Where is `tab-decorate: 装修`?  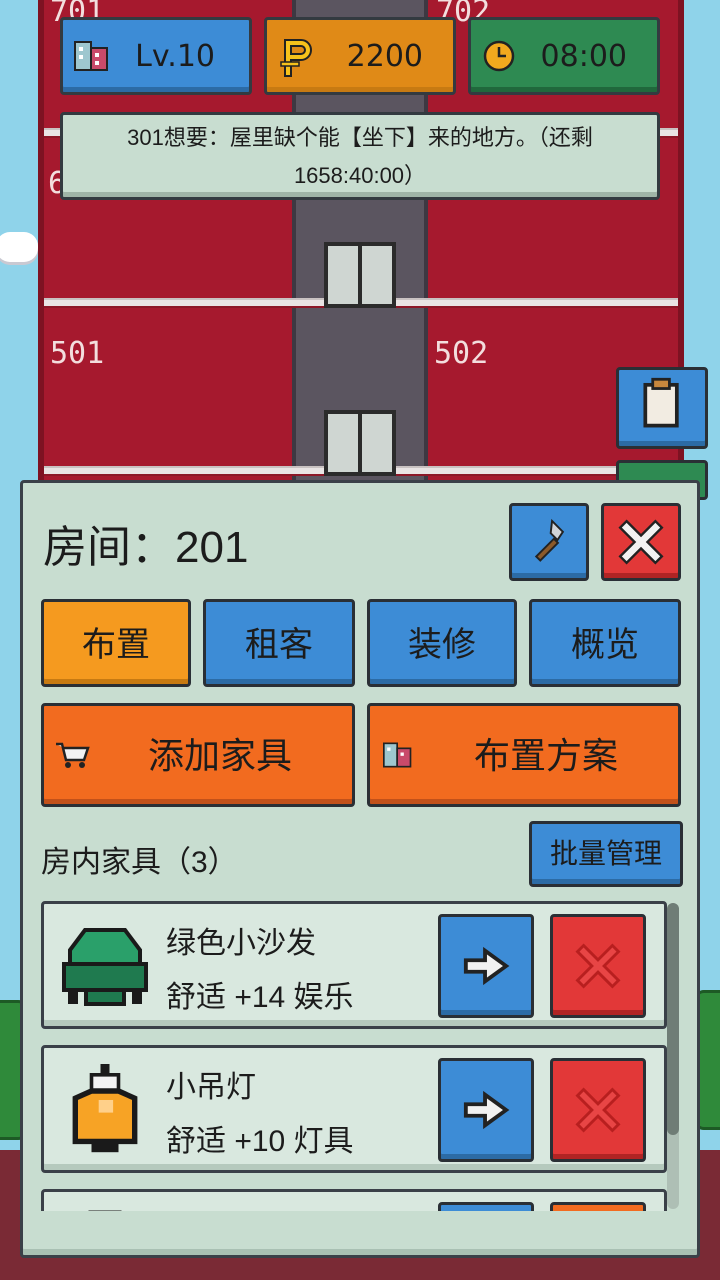
tab-decorate: 装修 is located at coordinates (442, 643).